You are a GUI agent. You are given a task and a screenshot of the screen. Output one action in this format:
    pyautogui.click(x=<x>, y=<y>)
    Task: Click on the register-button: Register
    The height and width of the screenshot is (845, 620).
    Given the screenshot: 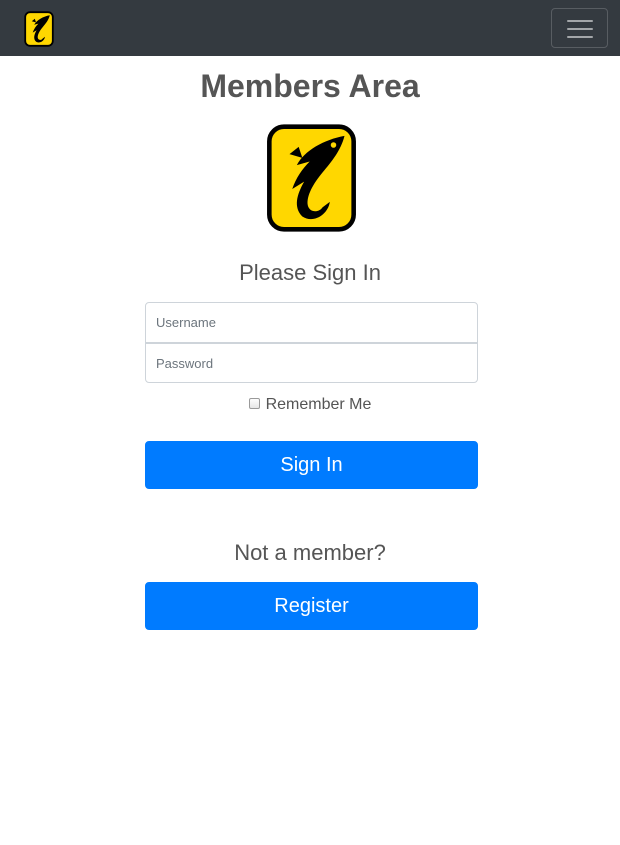 What is the action you would take?
    pyautogui.click(x=311, y=606)
    